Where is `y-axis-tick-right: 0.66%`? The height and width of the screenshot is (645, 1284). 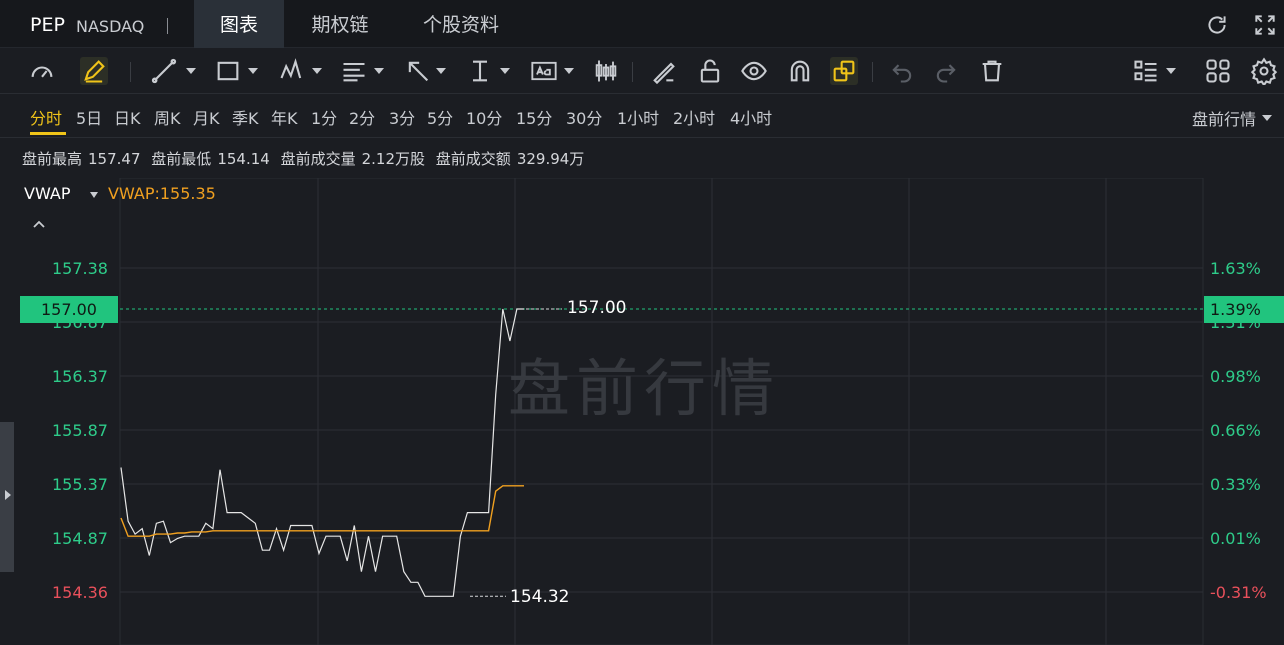
y-axis-tick-right: 0.66% is located at coordinates (1235, 430).